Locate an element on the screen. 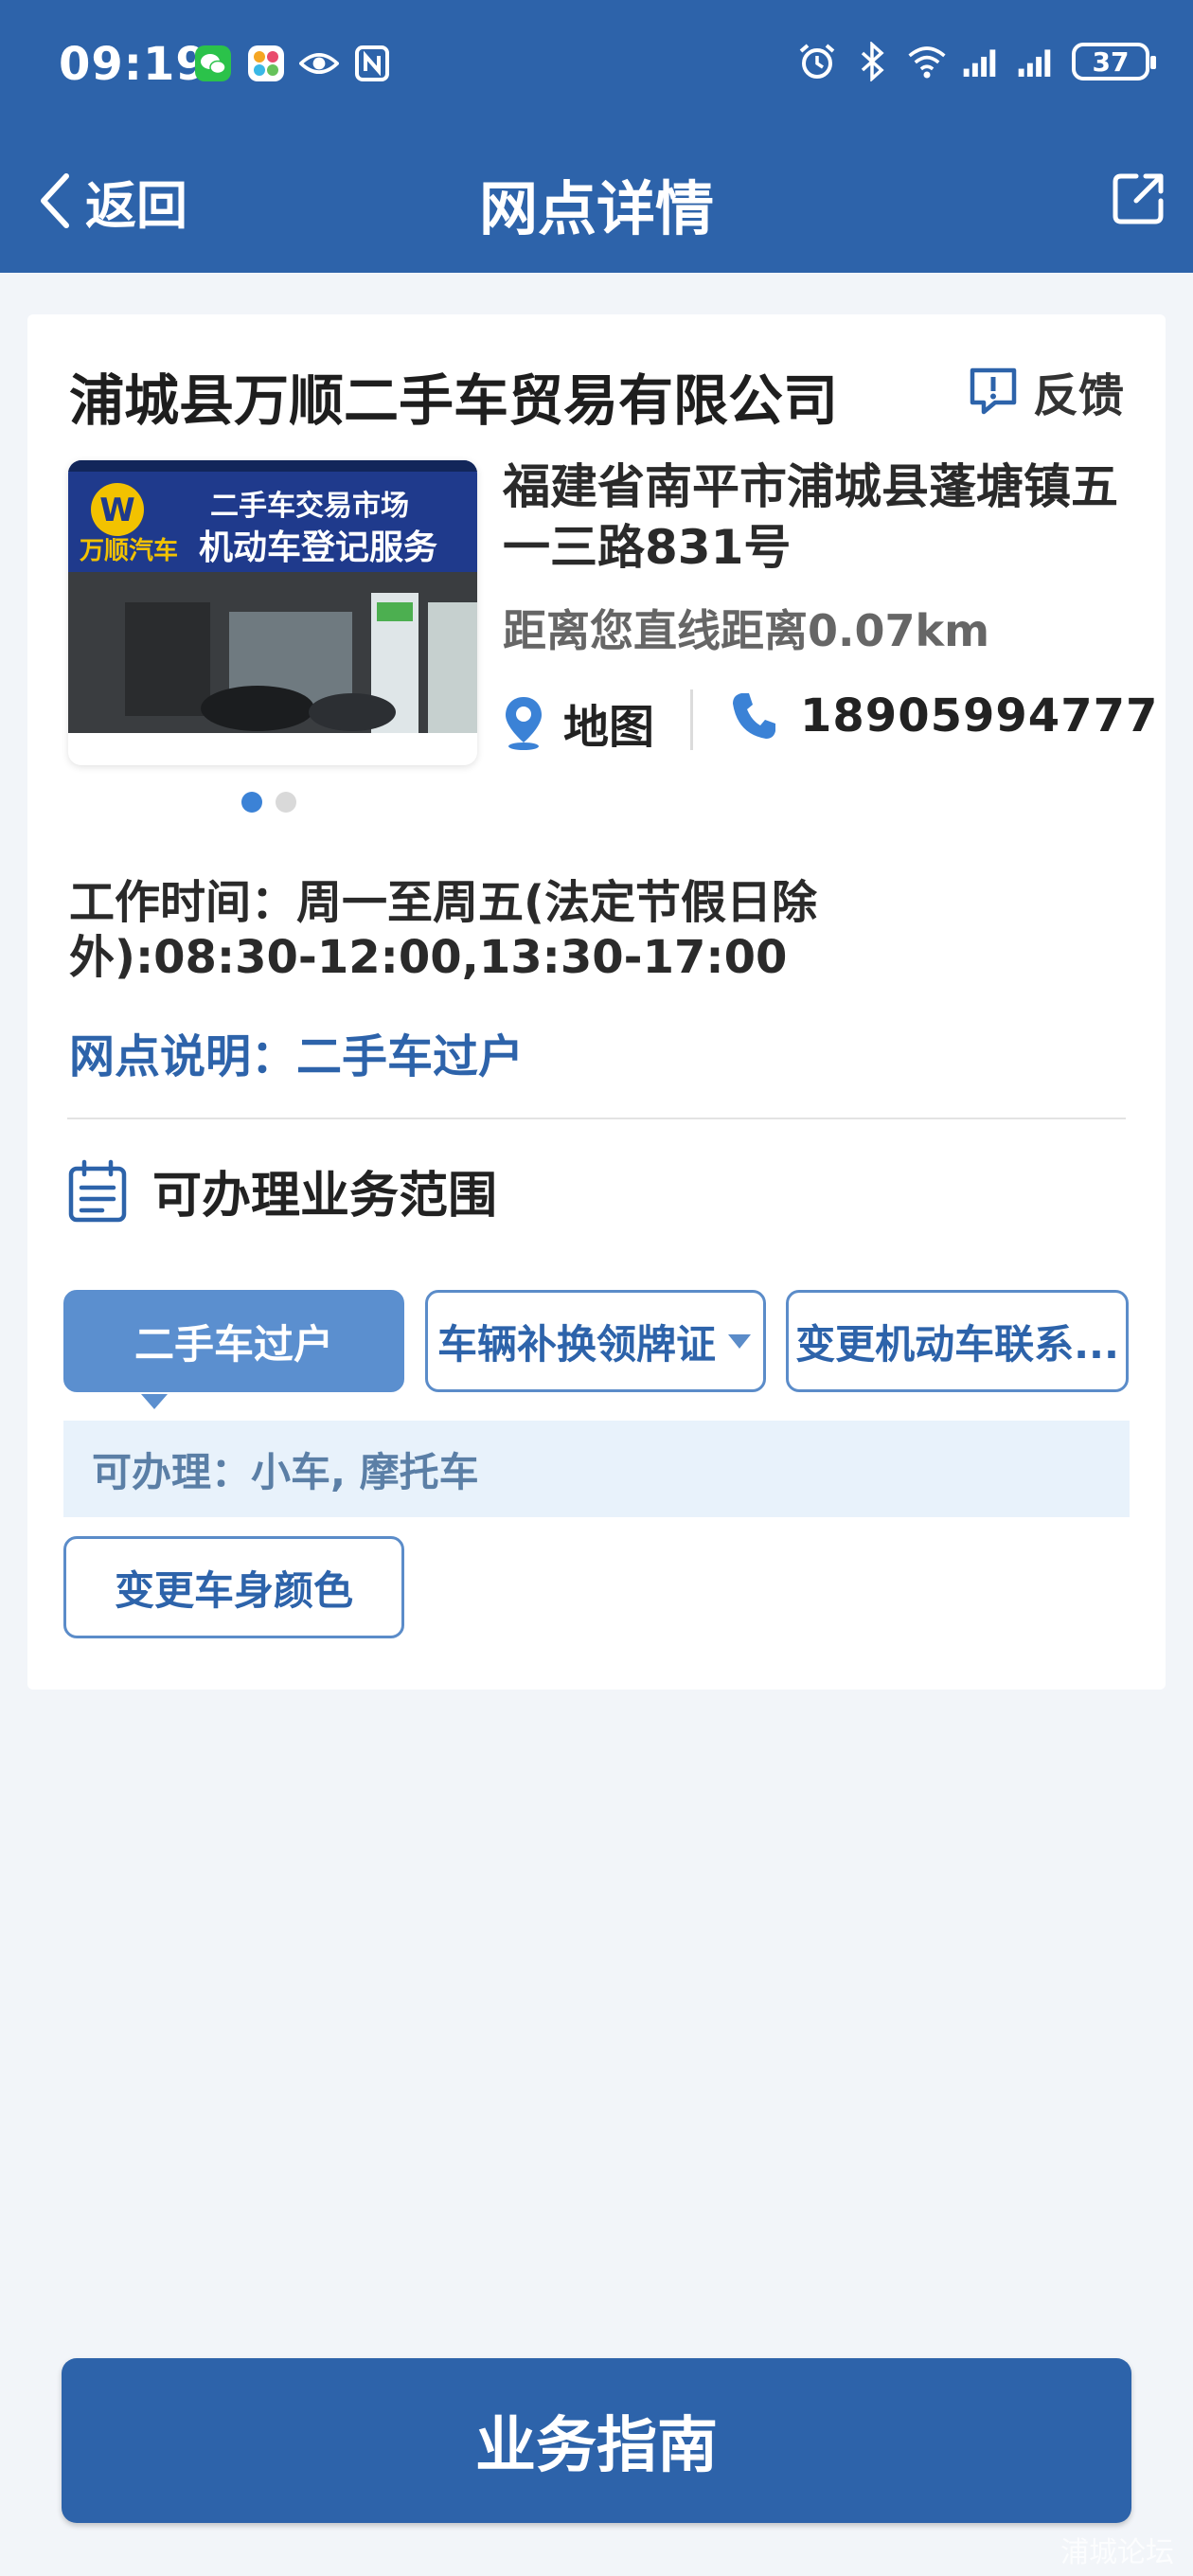  applicable-vehicles: 可办理： 小车, 摩托车 is located at coordinates (596, 1469).